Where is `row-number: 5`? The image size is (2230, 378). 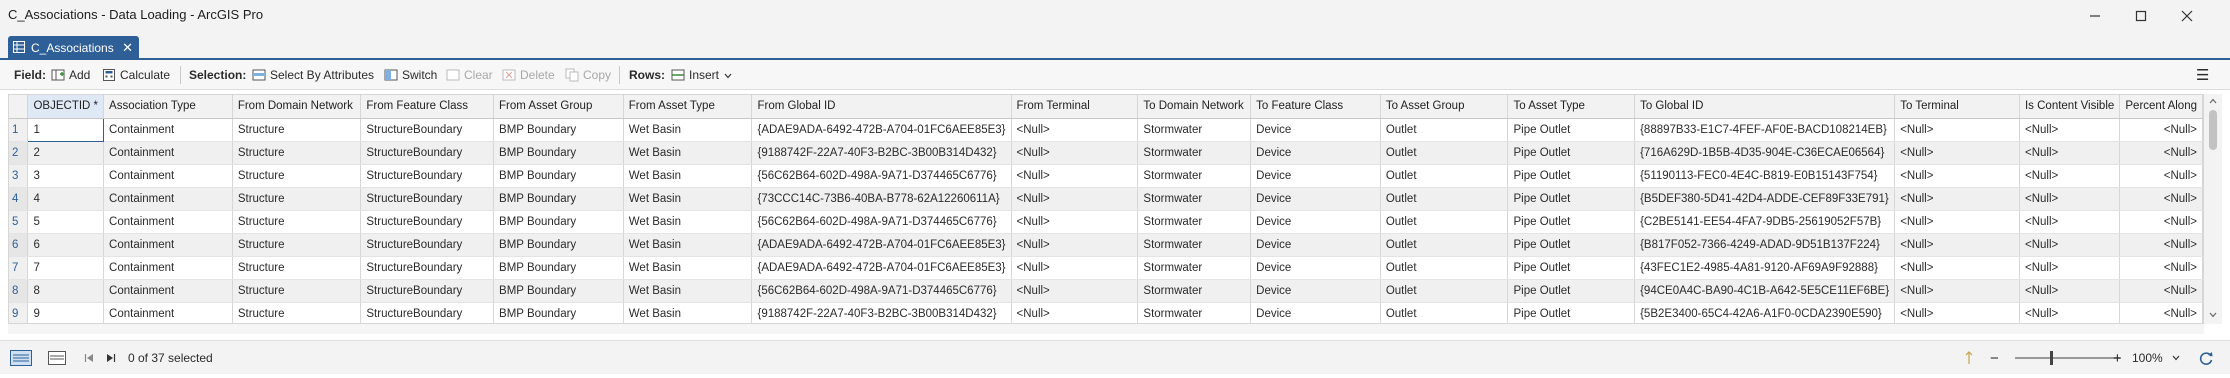 row-number: 5 is located at coordinates (19, 222).